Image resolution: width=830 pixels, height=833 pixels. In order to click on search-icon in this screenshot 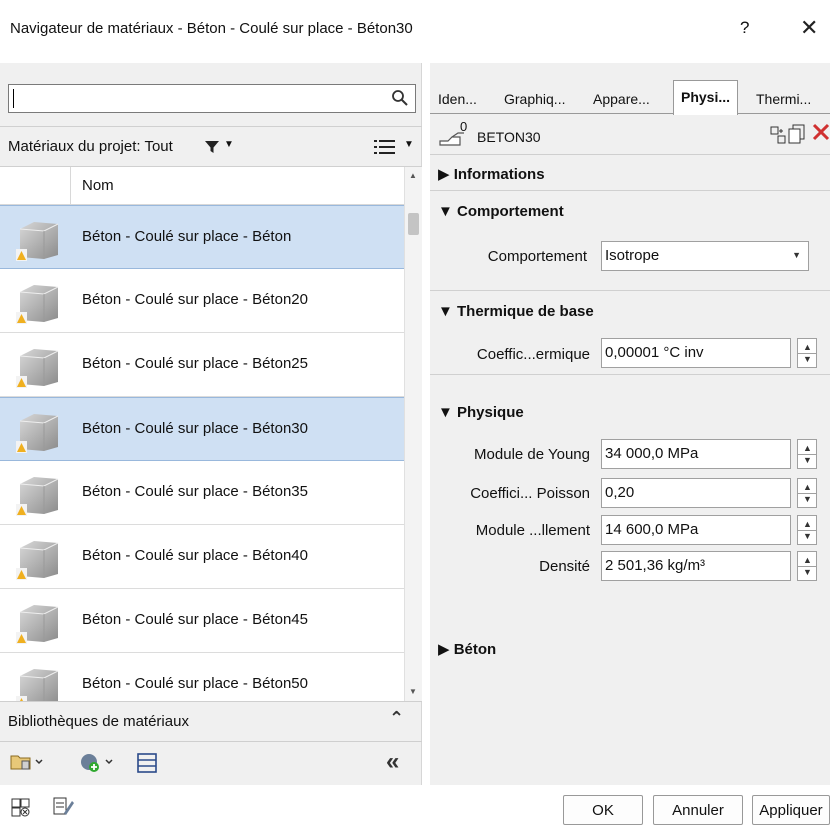, I will do `click(400, 98)`.